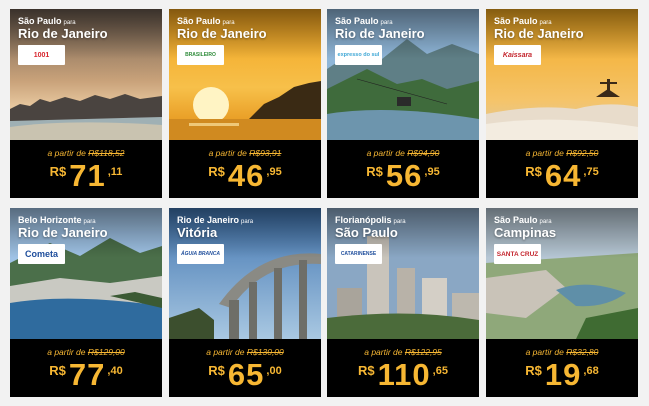  What do you see at coordinates (86, 153) in the screenshot?
I see `price-from-label: a partir de R$118,52` at bounding box center [86, 153].